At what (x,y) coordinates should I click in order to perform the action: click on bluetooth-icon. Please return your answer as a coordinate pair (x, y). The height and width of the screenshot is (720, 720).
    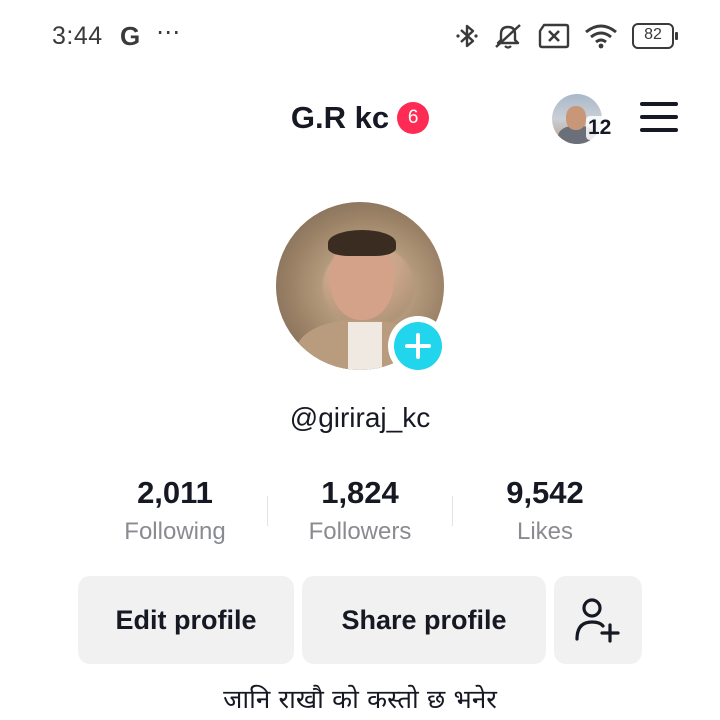
    Looking at the image, I should click on (467, 36).